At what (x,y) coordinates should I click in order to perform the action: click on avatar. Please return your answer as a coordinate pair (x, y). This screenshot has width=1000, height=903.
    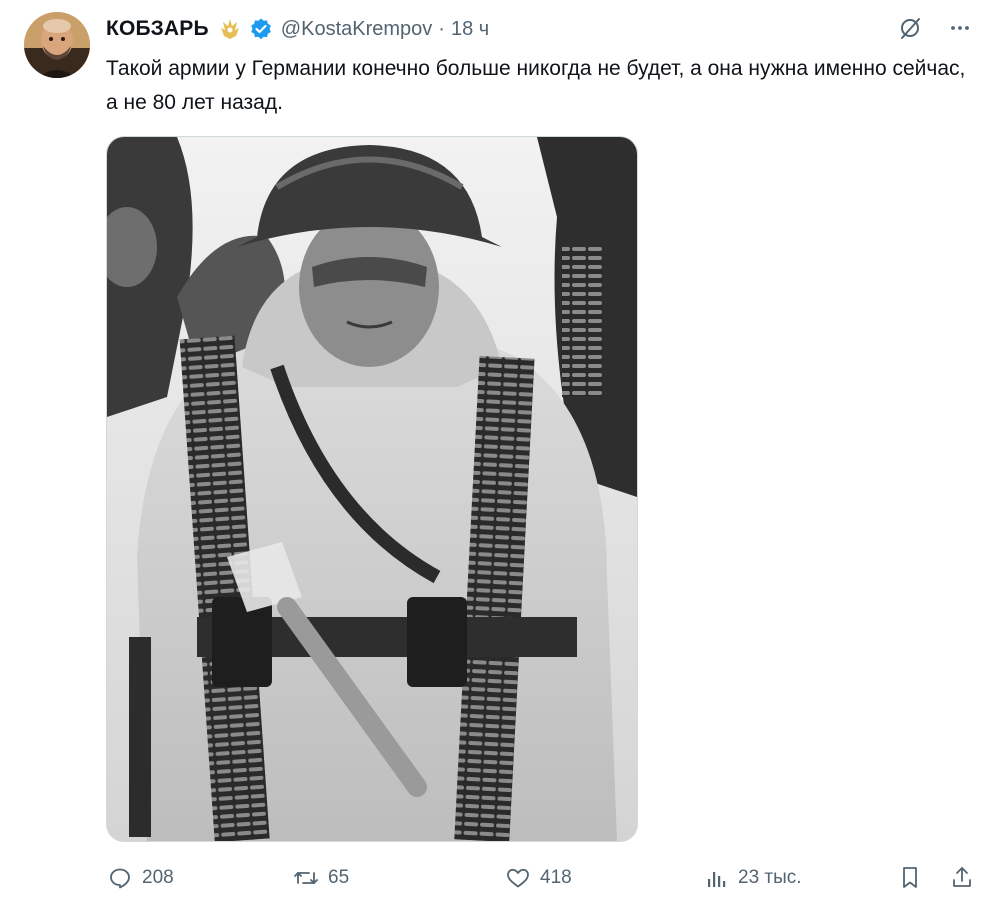
    Looking at the image, I should click on (57, 45).